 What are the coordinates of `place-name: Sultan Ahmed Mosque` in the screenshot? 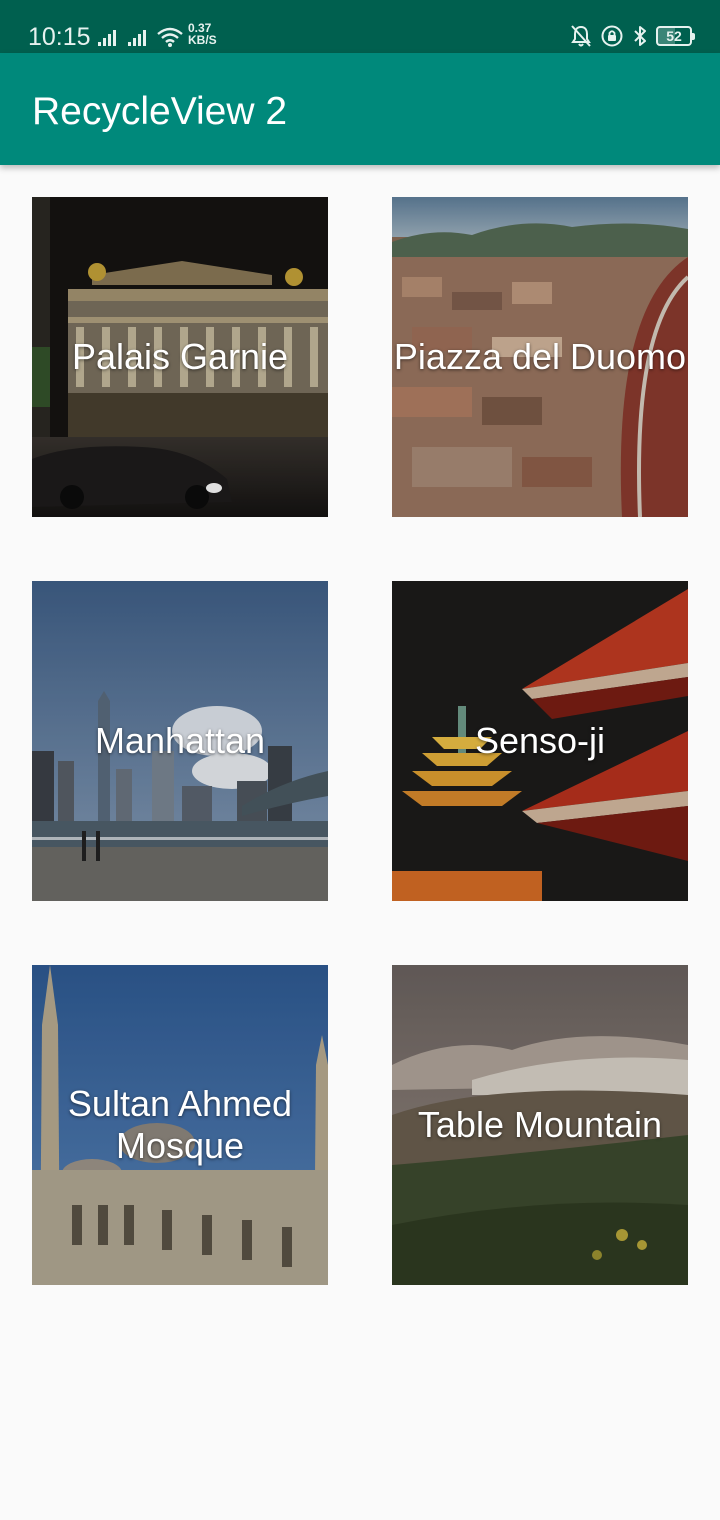 It's located at (180, 1124).